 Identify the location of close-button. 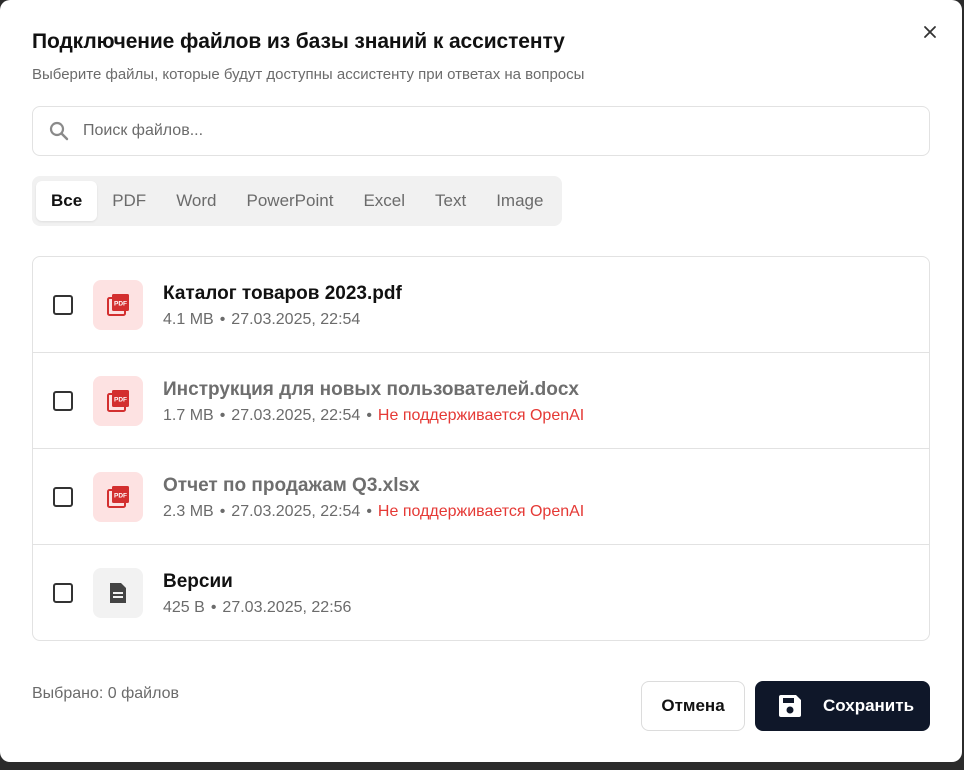
(930, 32).